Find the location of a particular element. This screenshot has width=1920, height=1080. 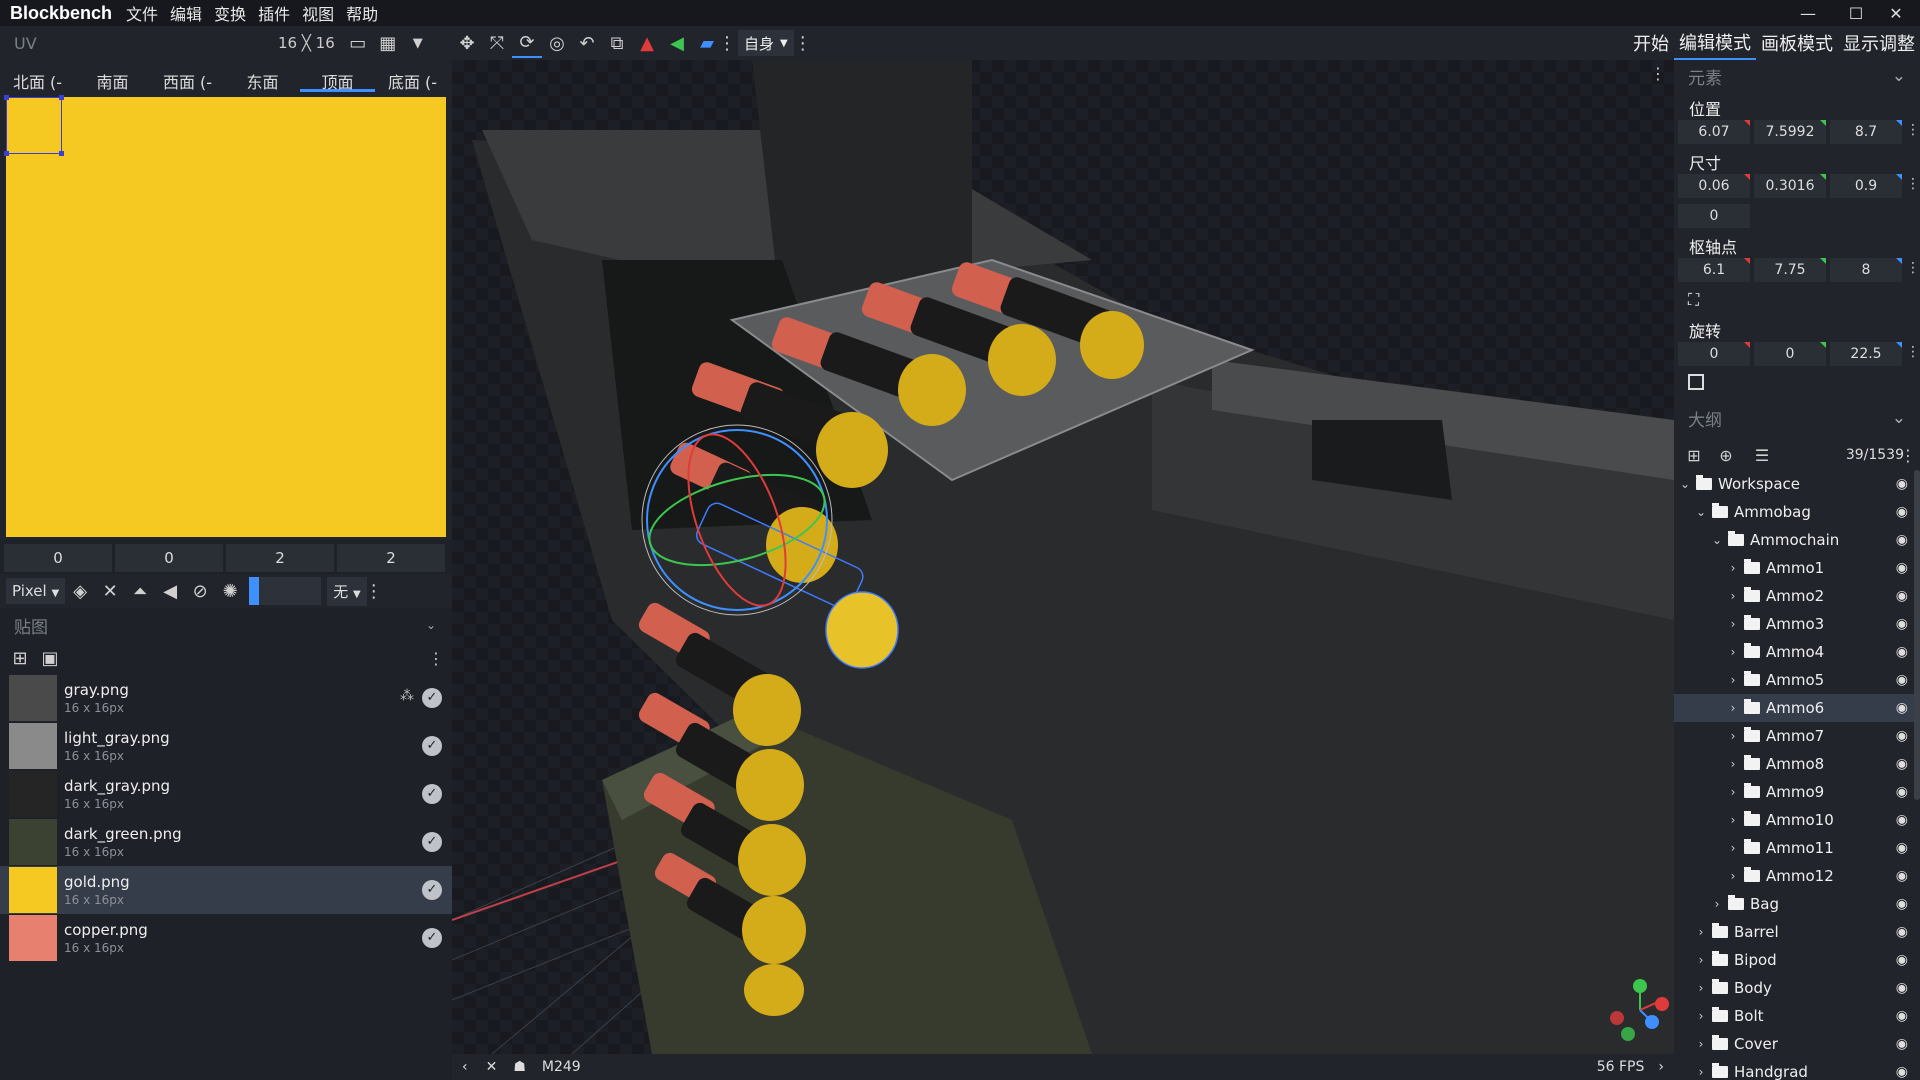

tab-west: 西面 (- is located at coordinates (187, 78).